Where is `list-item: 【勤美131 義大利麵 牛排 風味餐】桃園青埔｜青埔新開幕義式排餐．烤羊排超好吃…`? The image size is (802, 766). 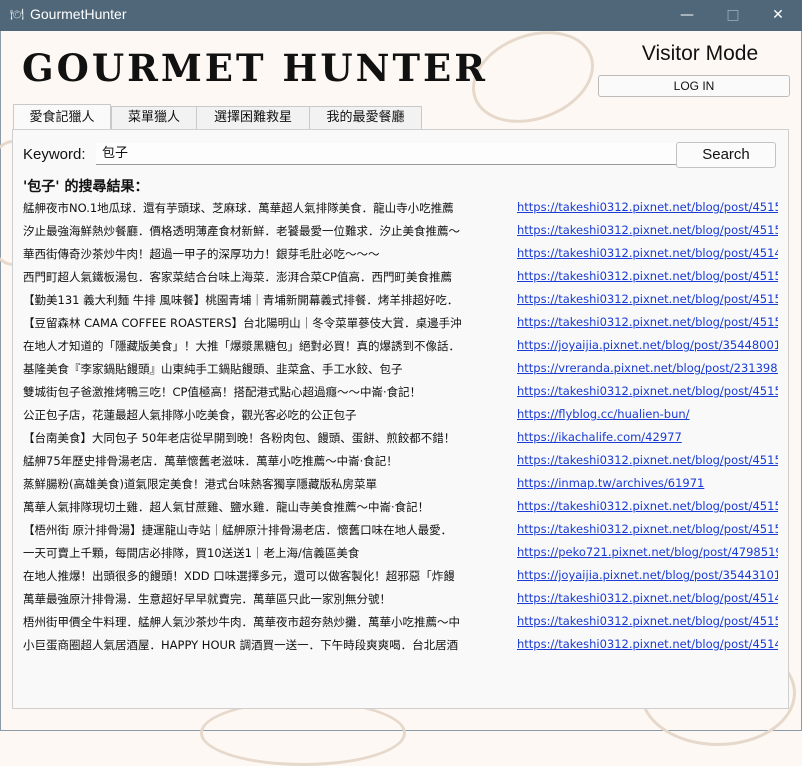 list-item: 【勤美131 義大利麵 牛排 風味餐】桃園青埔｜青埔新開幕義式排餐．烤羊排超好吃… is located at coordinates (400, 300).